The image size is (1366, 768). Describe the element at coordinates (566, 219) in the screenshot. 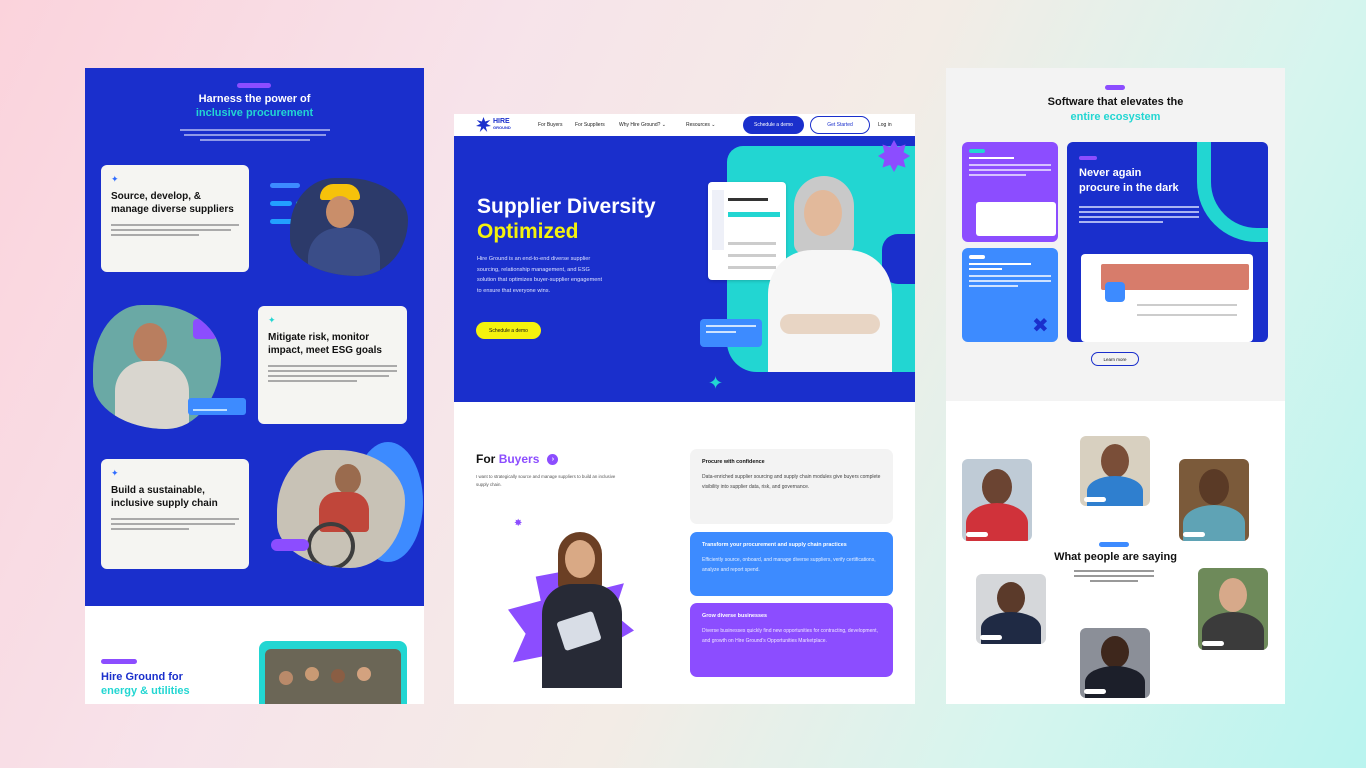

I see `hero-title: Supplier Diversity Optimized` at that location.